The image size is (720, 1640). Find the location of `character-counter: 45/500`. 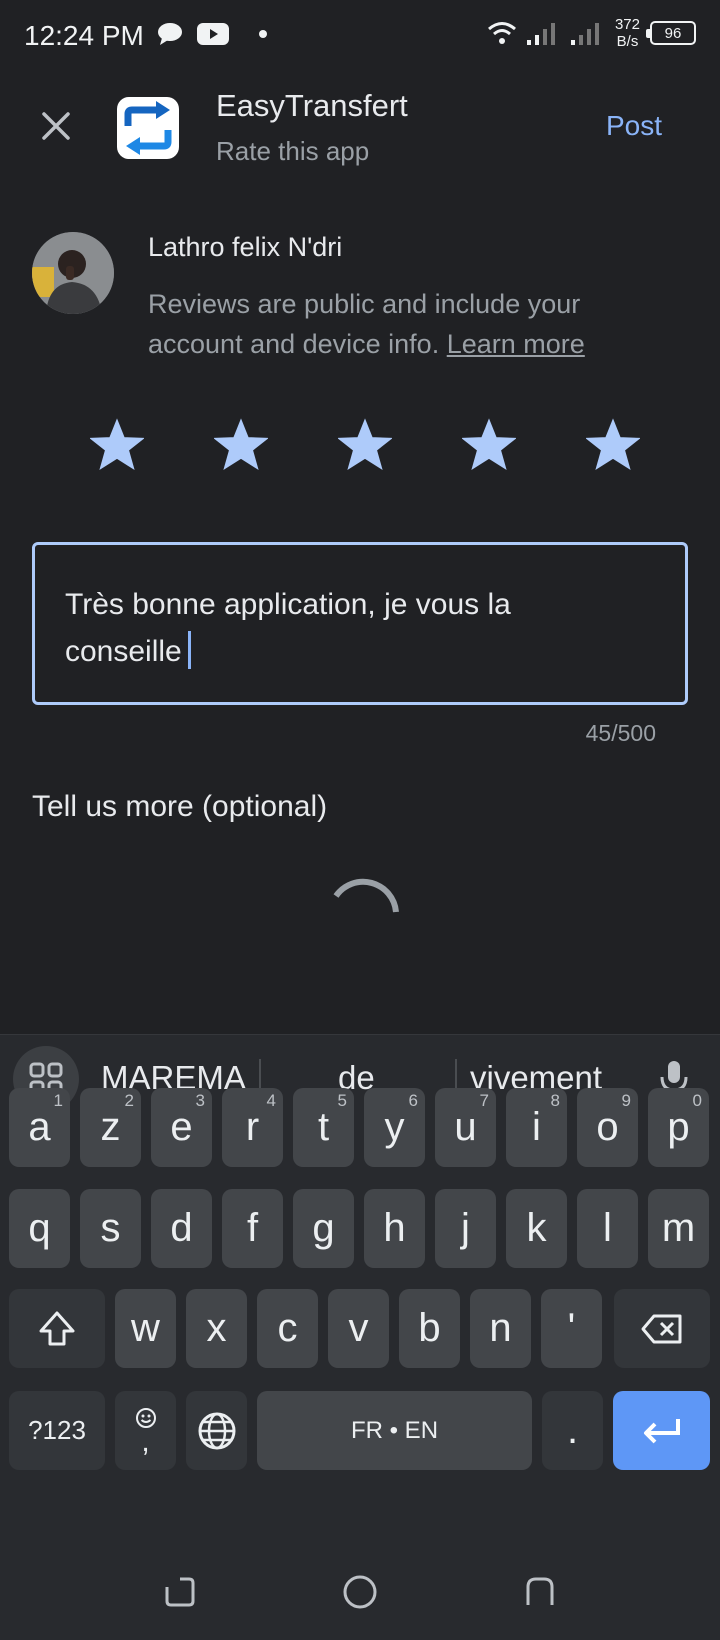

character-counter: 45/500 is located at coordinates (620, 733).